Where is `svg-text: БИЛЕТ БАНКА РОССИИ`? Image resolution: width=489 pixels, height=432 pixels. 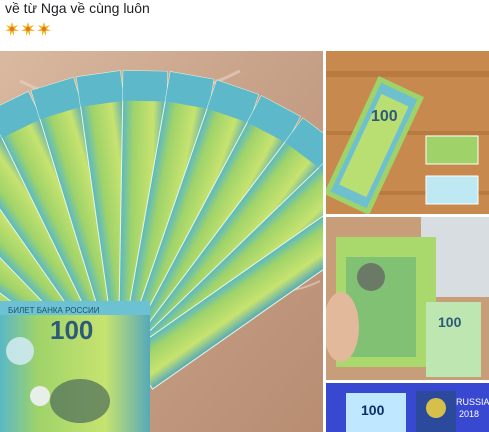 svg-text: БИЛЕТ БАНКА РОССИИ is located at coordinates (54, 310).